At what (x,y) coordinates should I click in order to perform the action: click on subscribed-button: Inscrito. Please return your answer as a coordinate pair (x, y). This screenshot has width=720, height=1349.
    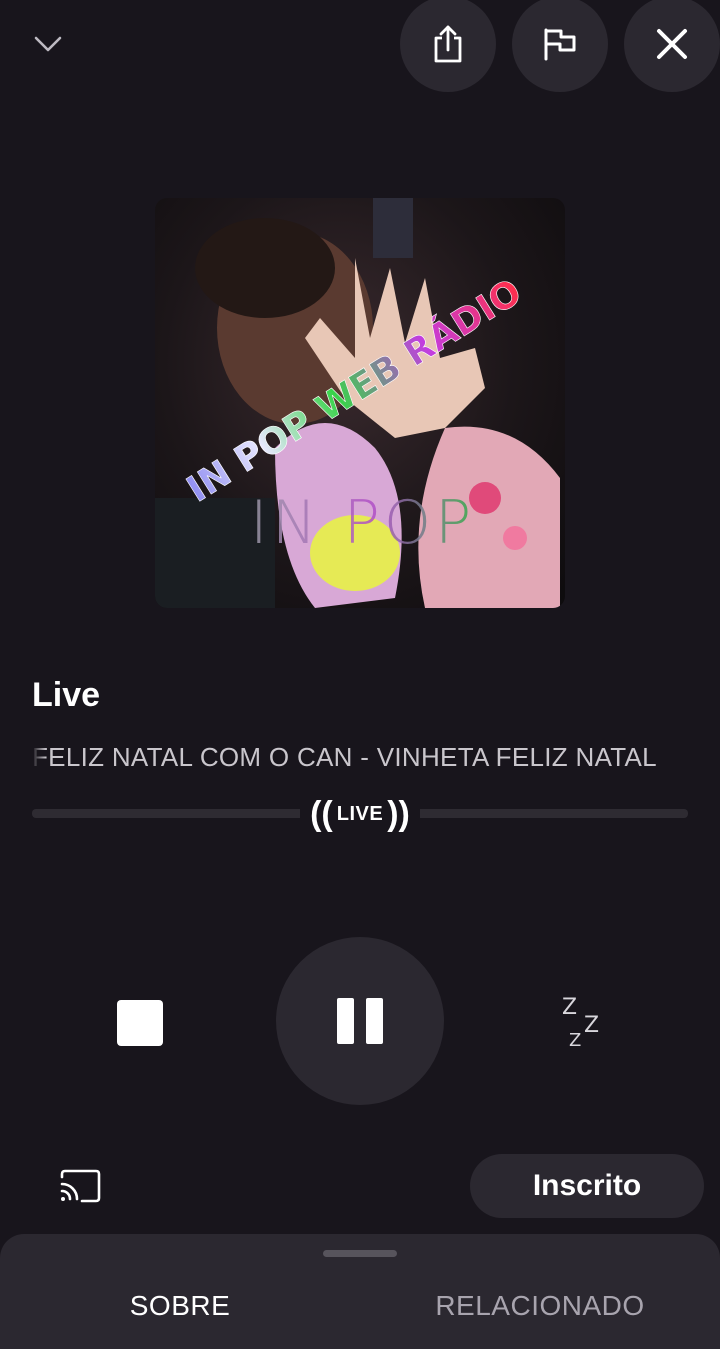
    Looking at the image, I should click on (587, 1186).